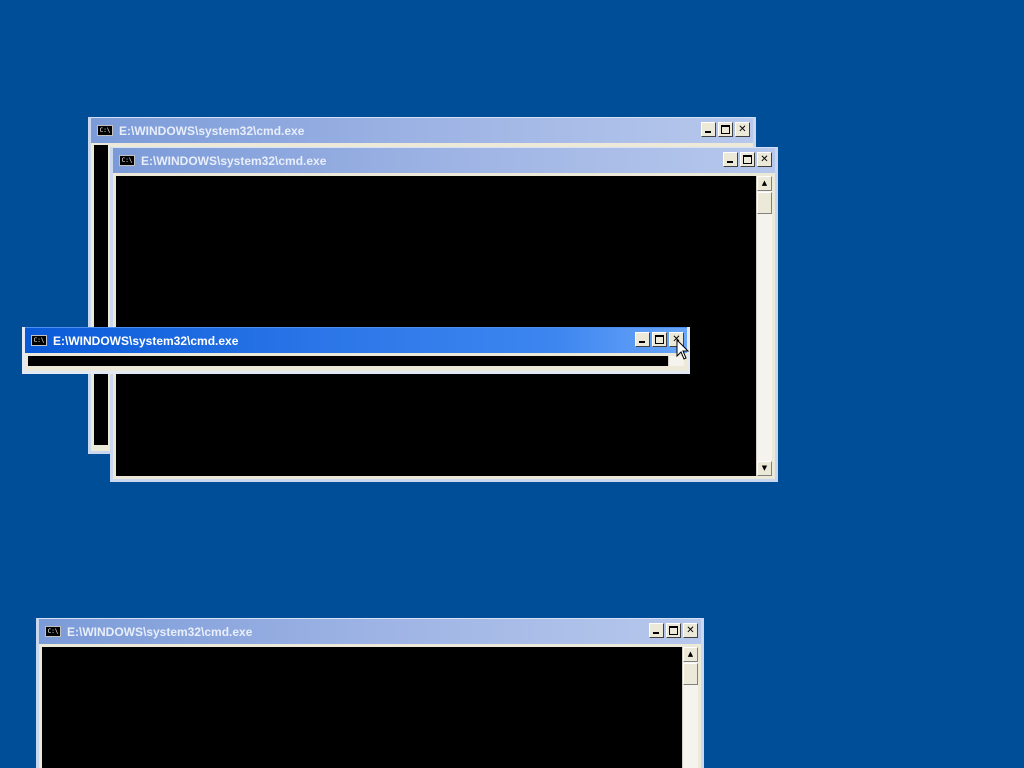 The height and width of the screenshot is (768, 1024). I want to click on cmd-window-front: C:\ E:\WINDOWS\system32\cmd.exe ✕, so click(356, 350).